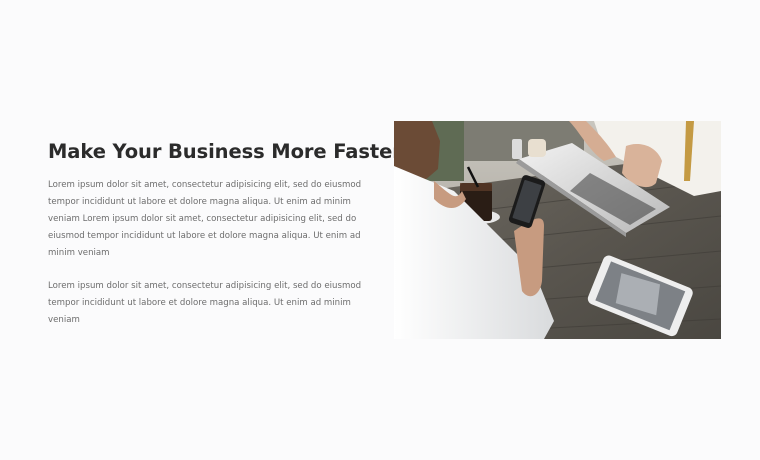 The width and height of the screenshot is (760, 460). Describe the element at coordinates (225, 151) in the screenshot. I see `section-title: Make Your Business More Faster` at that location.